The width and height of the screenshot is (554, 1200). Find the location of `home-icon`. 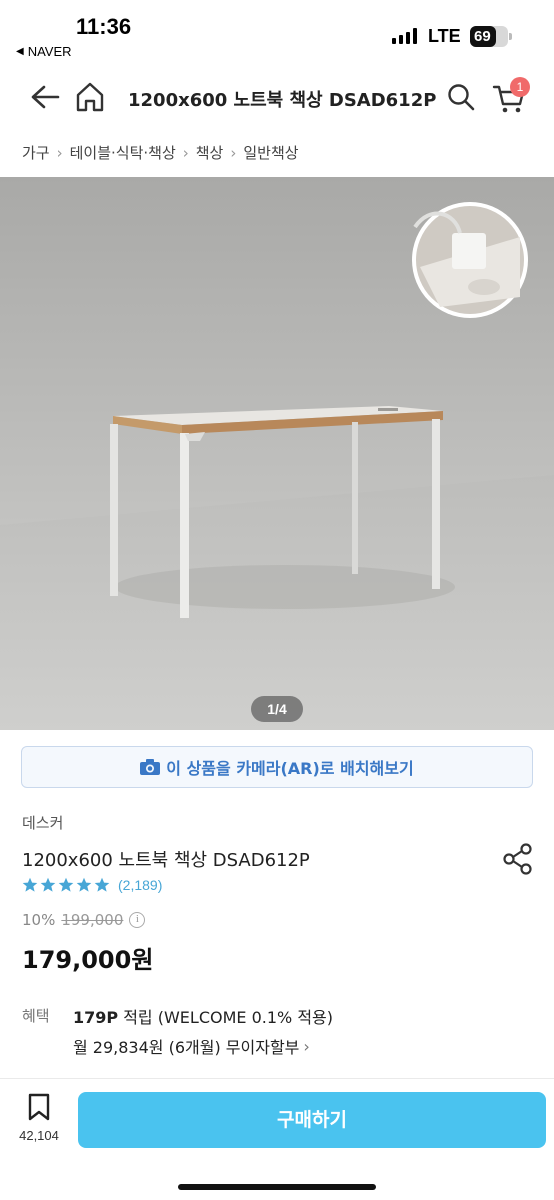

home-icon is located at coordinates (90, 97).